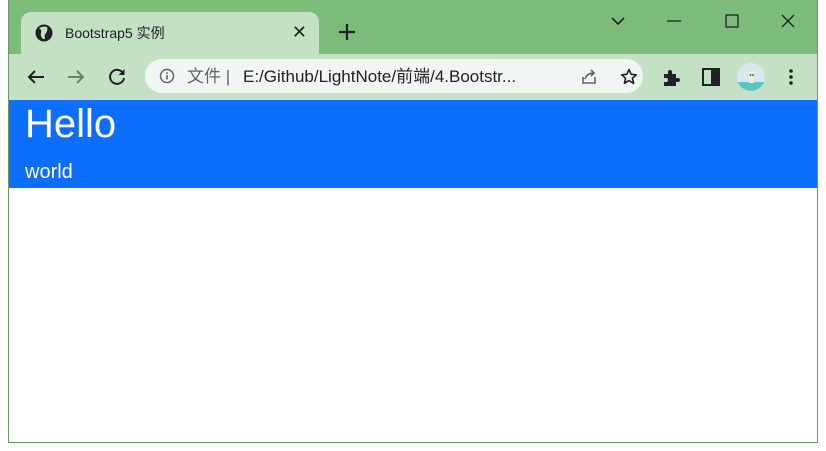 The height and width of the screenshot is (451, 826). Describe the element at coordinates (413, 27) in the screenshot. I see `title-bar: Bootstrap5 实例 ✕` at that location.